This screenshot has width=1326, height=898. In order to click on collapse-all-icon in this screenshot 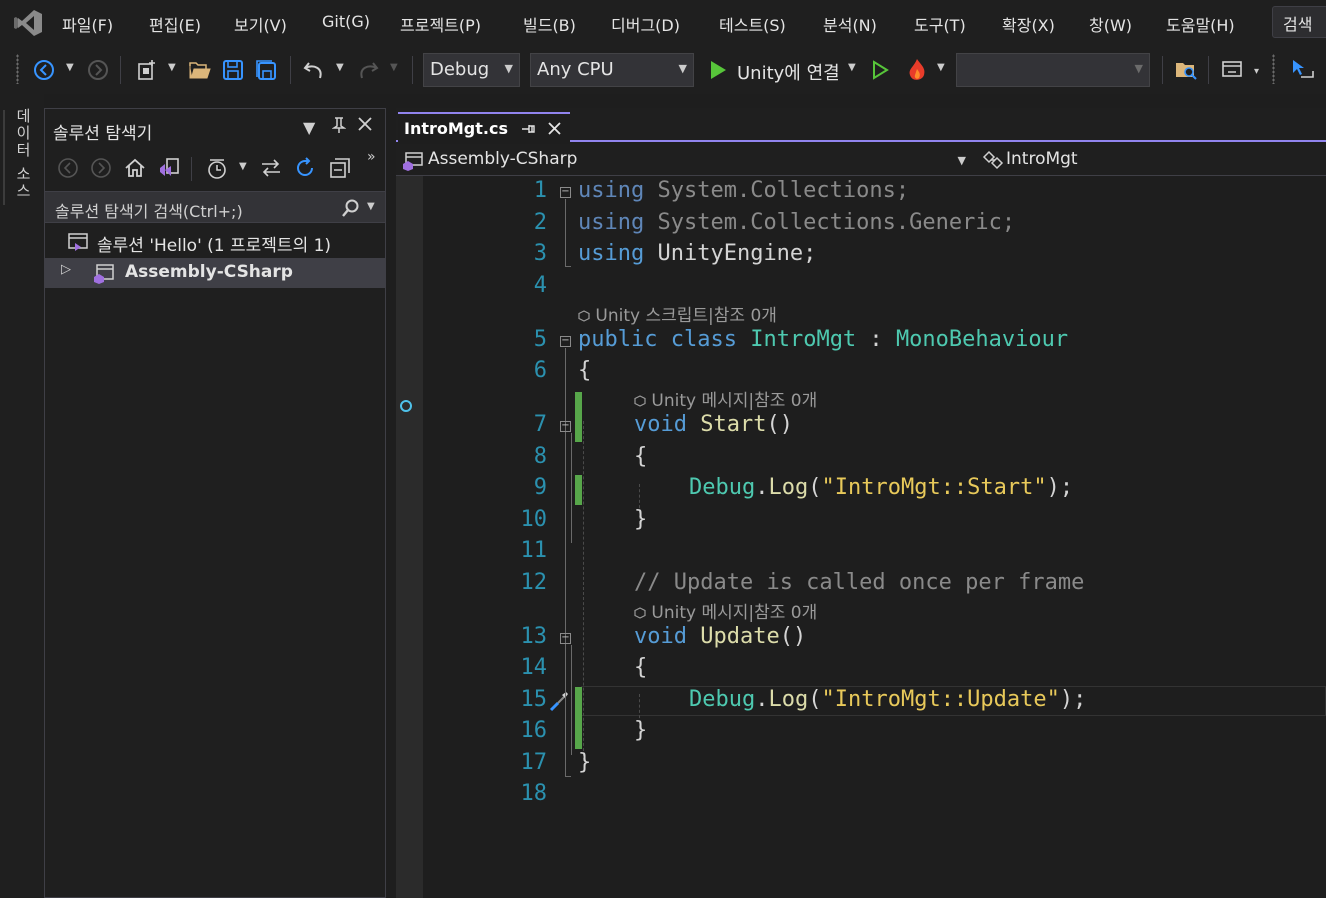, I will do `click(340, 168)`.